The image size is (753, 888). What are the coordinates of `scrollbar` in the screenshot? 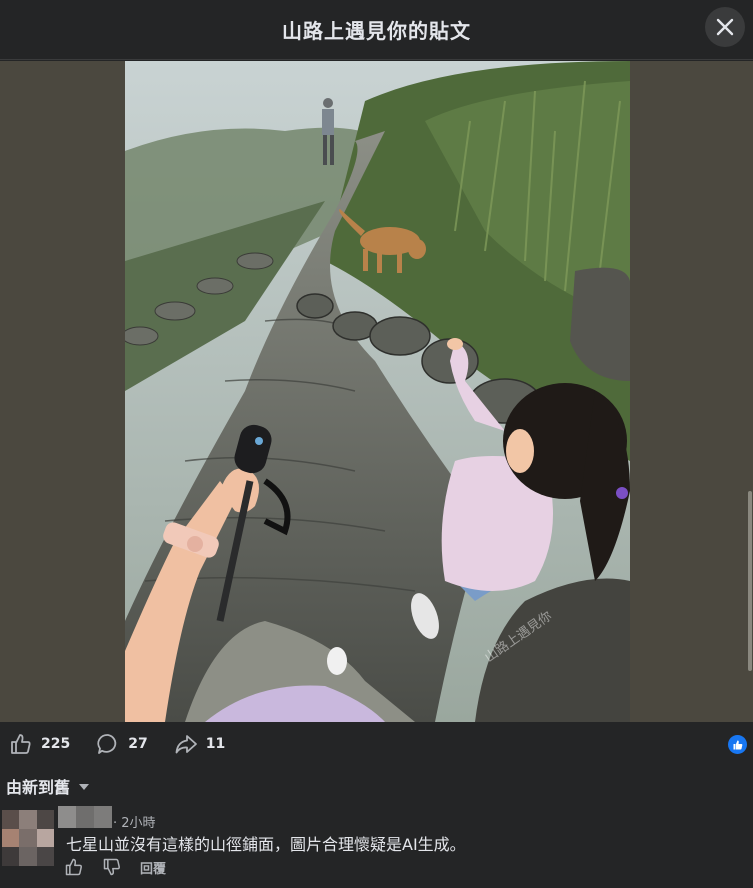 It's located at (750, 391).